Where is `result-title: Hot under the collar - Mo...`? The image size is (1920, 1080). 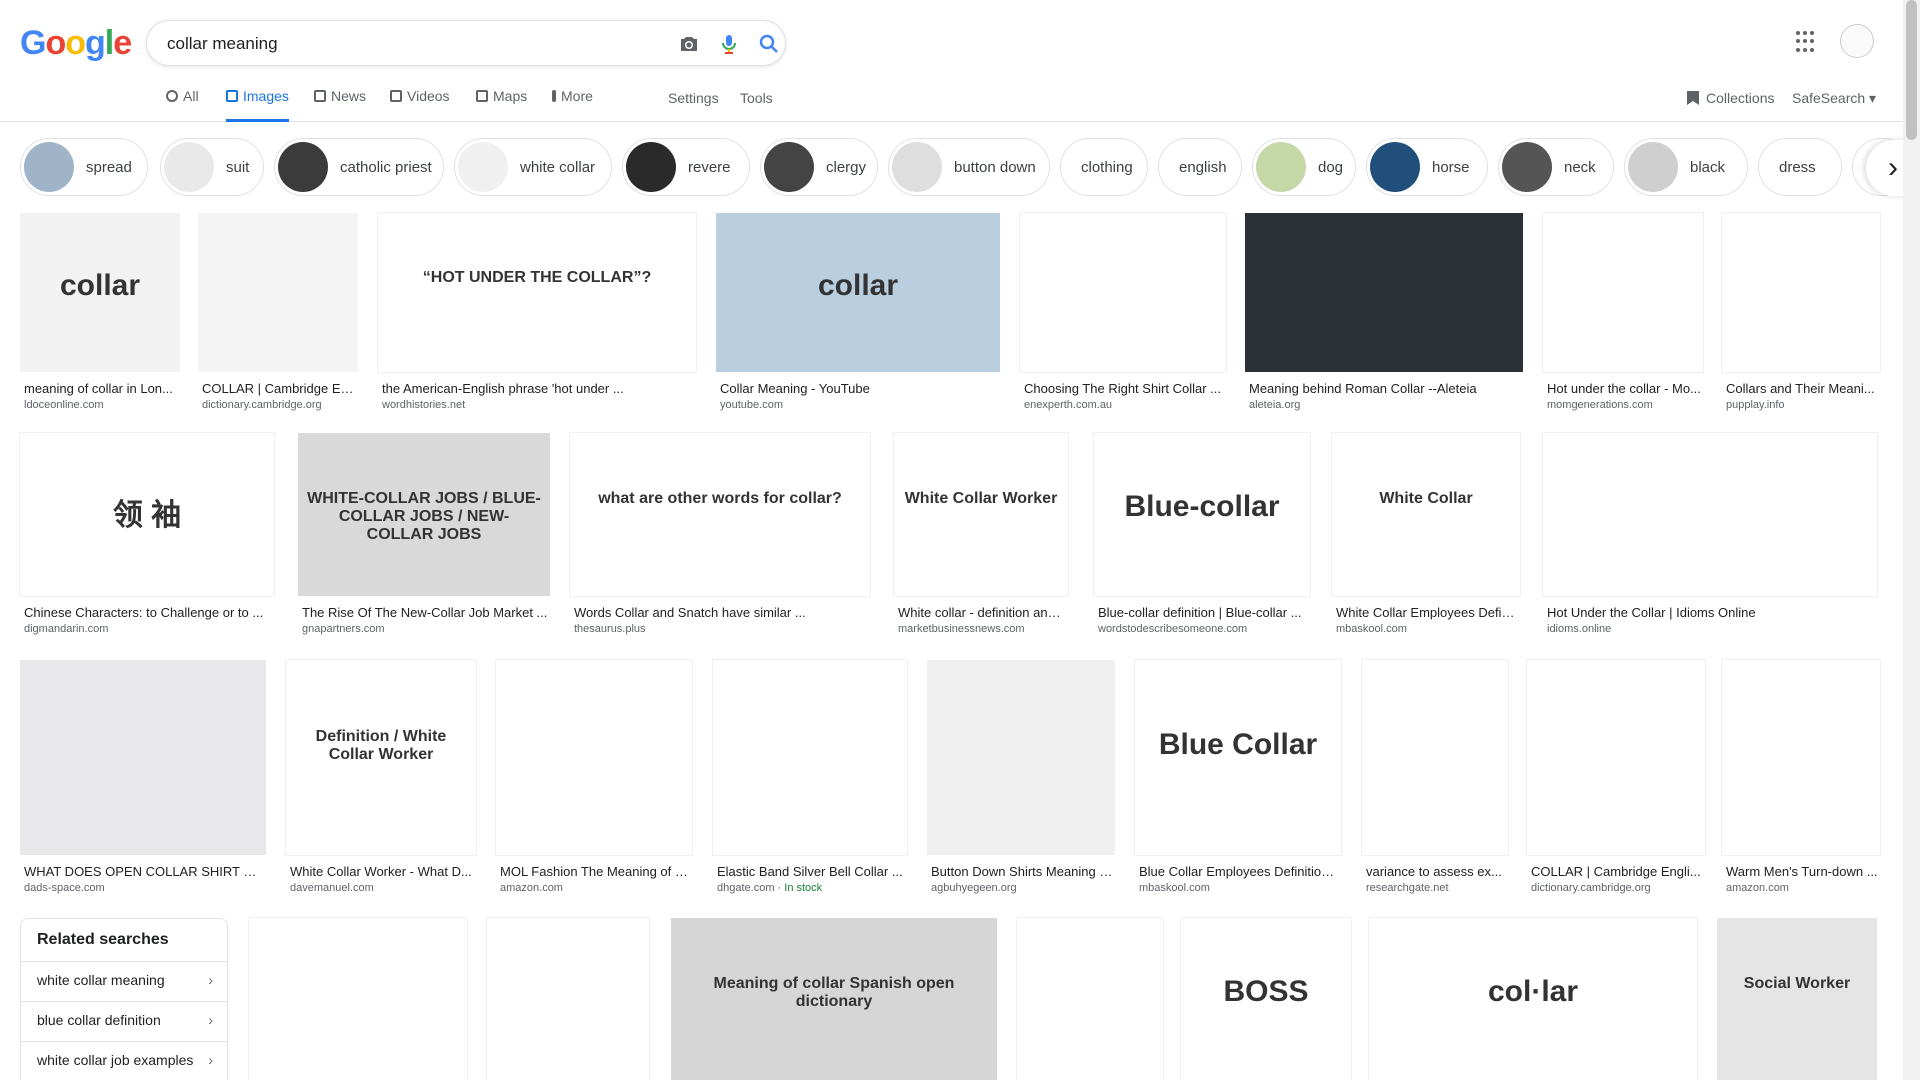 result-title: Hot under the collar - Mo... is located at coordinates (1624, 388).